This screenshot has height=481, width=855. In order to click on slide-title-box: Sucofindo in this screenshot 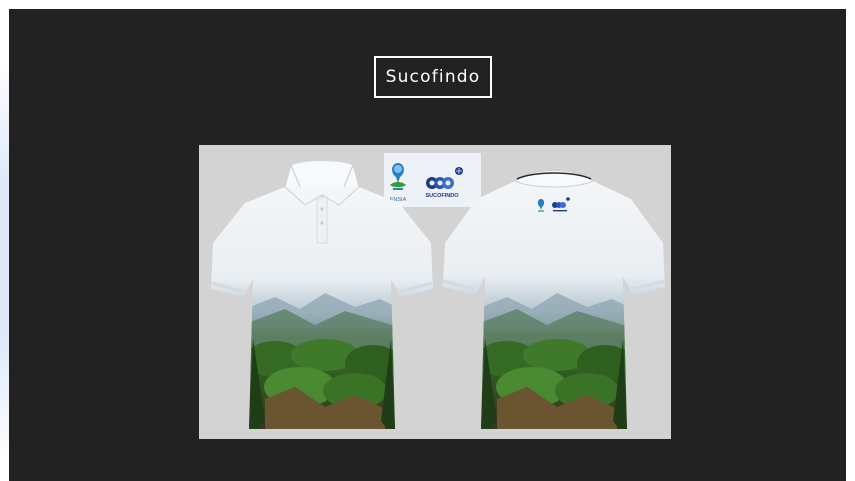, I will do `click(433, 77)`.